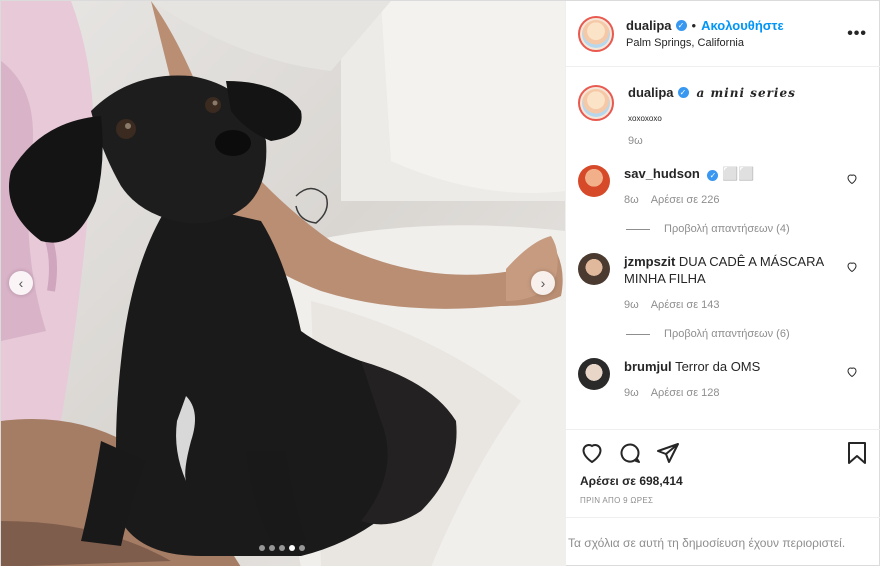 This screenshot has height=566, width=880. What do you see at coordinates (742, 25) in the screenshot?
I see `follow-button: Ακολουθήστε` at bounding box center [742, 25].